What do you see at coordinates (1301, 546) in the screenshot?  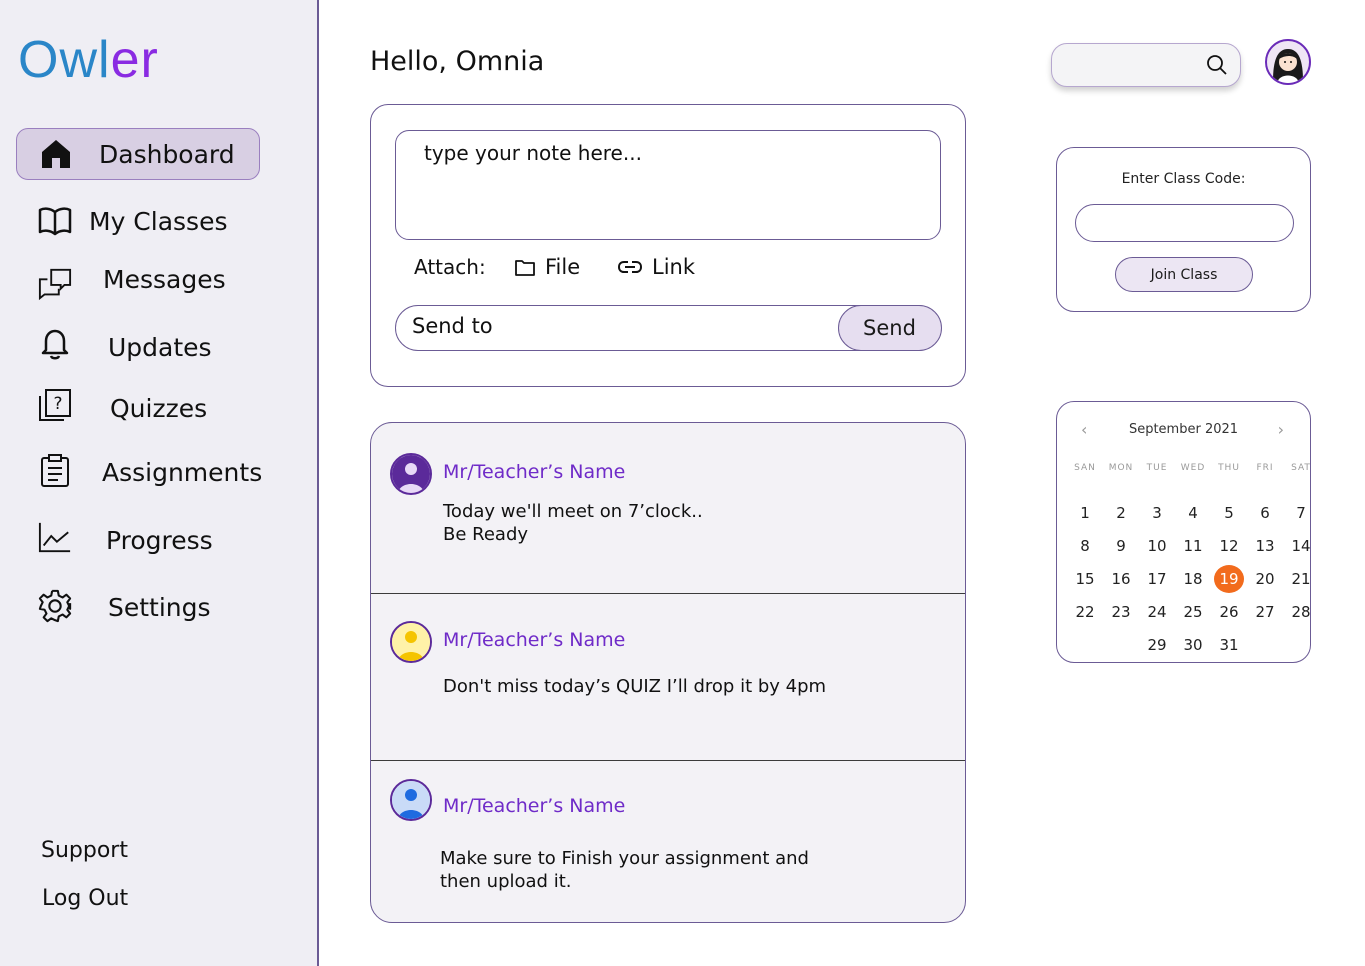 I see `calendar-day: 14` at bounding box center [1301, 546].